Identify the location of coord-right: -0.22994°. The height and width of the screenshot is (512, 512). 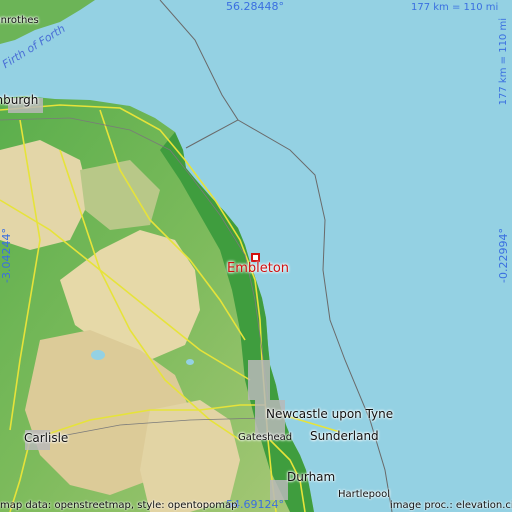
(503, 255).